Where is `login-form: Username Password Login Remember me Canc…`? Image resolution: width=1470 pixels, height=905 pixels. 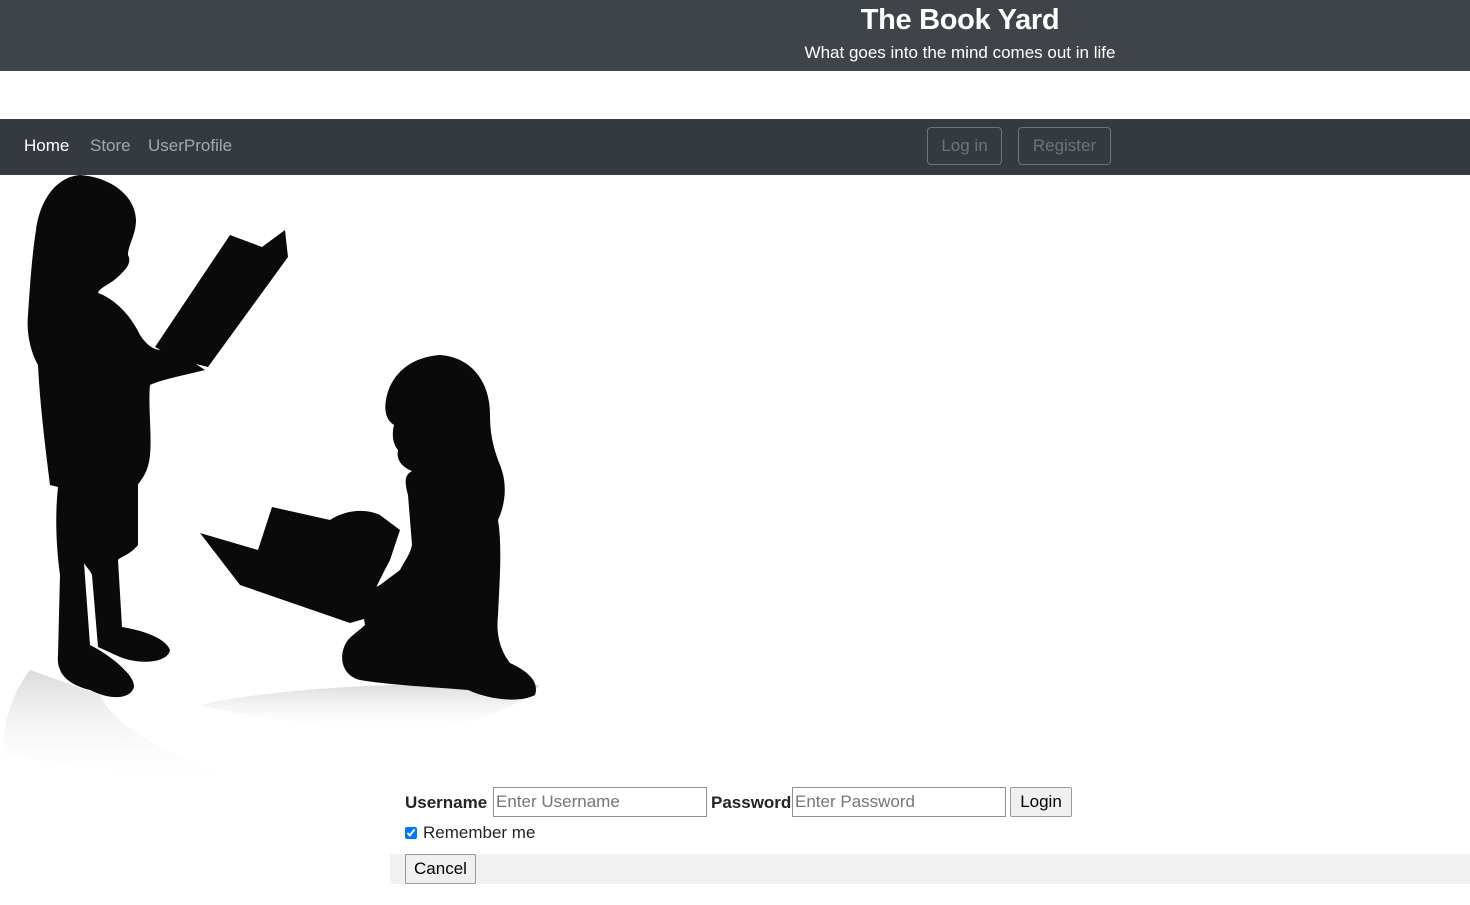 login-form: Username Password Login Remember me Canc… is located at coordinates (930, 839).